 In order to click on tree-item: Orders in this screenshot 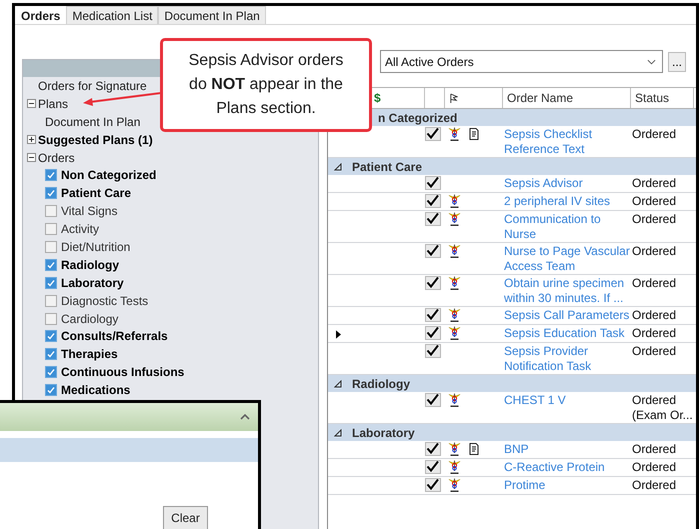, I will do `click(56, 157)`.